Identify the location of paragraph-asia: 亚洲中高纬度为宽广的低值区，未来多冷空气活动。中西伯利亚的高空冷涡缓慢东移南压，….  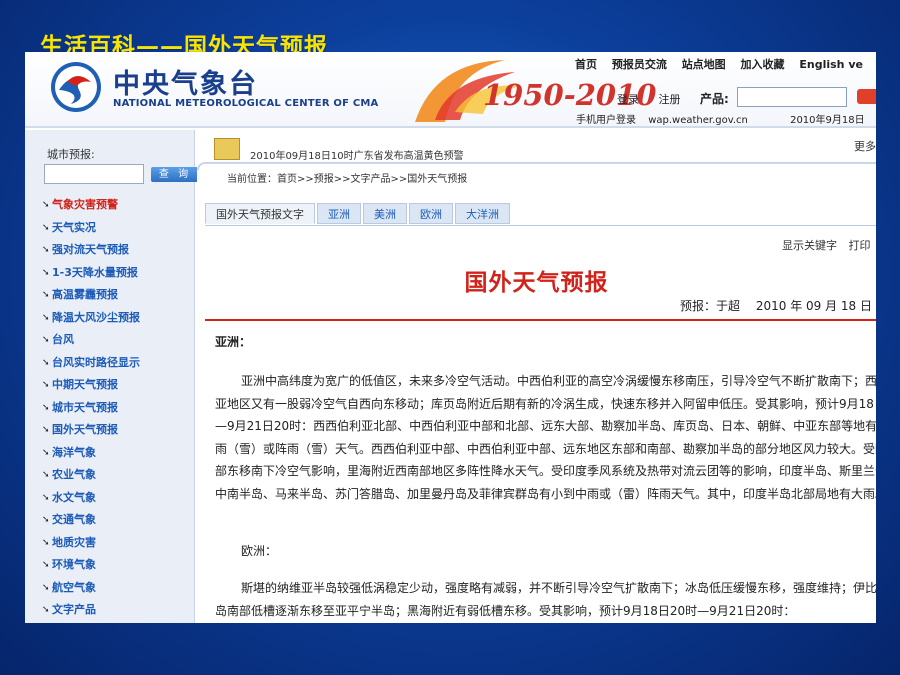
(545, 437).